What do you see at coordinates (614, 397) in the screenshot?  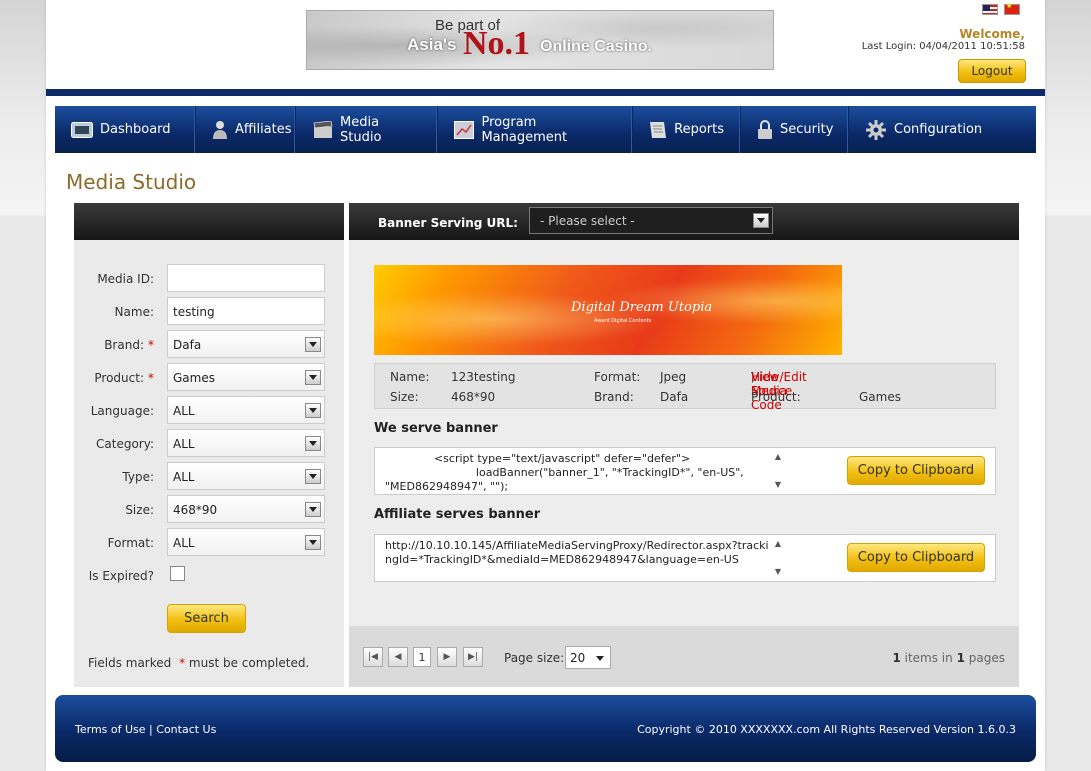 I see `info-brand-label: Brand:` at bounding box center [614, 397].